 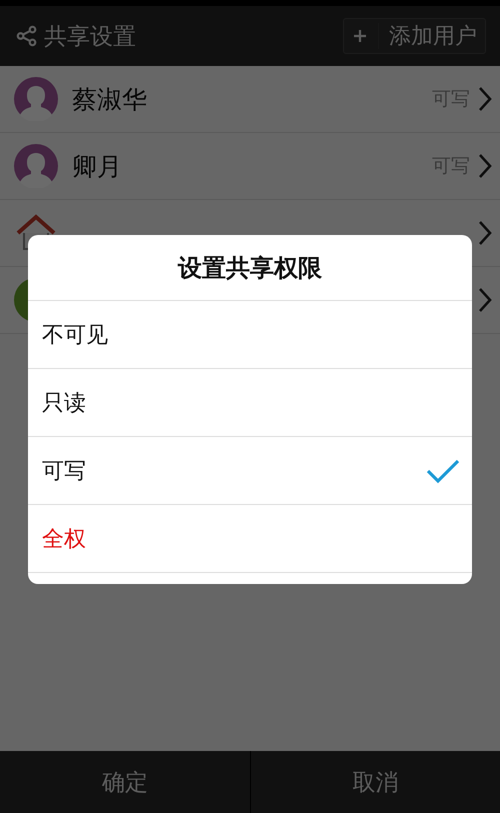 What do you see at coordinates (360, 36) in the screenshot?
I see `plus-icon` at bounding box center [360, 36].